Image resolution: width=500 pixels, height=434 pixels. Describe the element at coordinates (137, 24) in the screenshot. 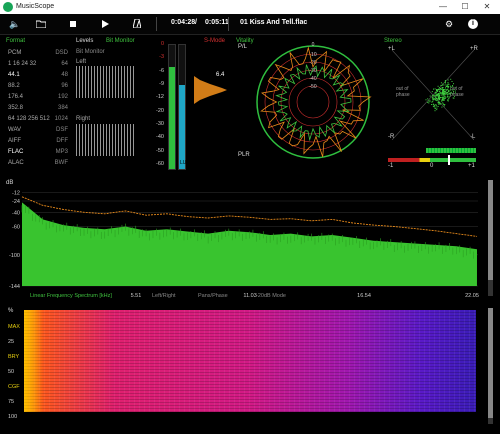

I see `metronome-icon` at that location.